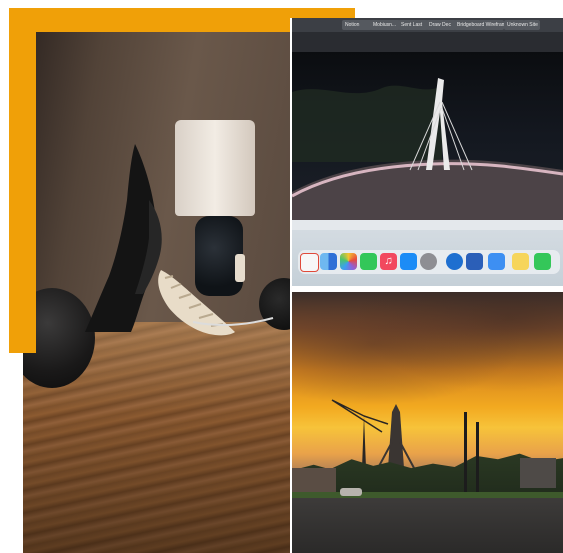  Describe the element at coordinates (388, 261) in the screenshot. I see `music-icon: ♫` at that location.